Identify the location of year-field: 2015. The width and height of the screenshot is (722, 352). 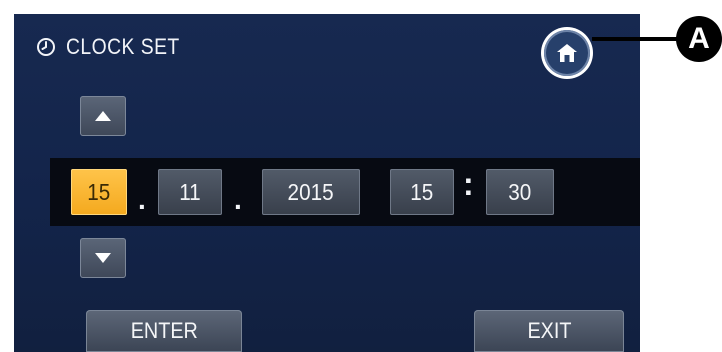
(311, 192).